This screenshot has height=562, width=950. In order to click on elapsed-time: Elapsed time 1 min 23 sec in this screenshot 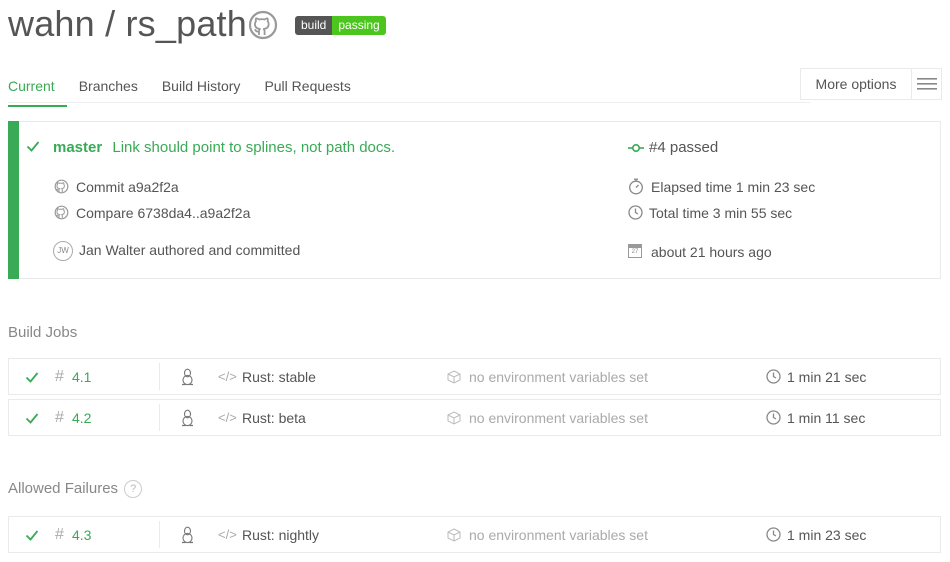, I will do `click(733, 187)`.